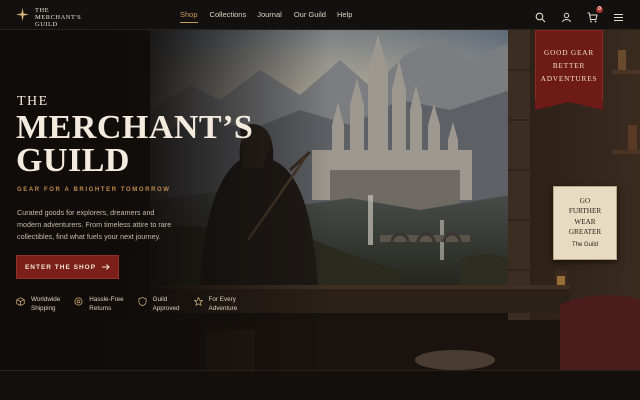  I want to click on hero-tagline: GEAR FOR A BRIGHTER TOMORROW, so click(94, 190).